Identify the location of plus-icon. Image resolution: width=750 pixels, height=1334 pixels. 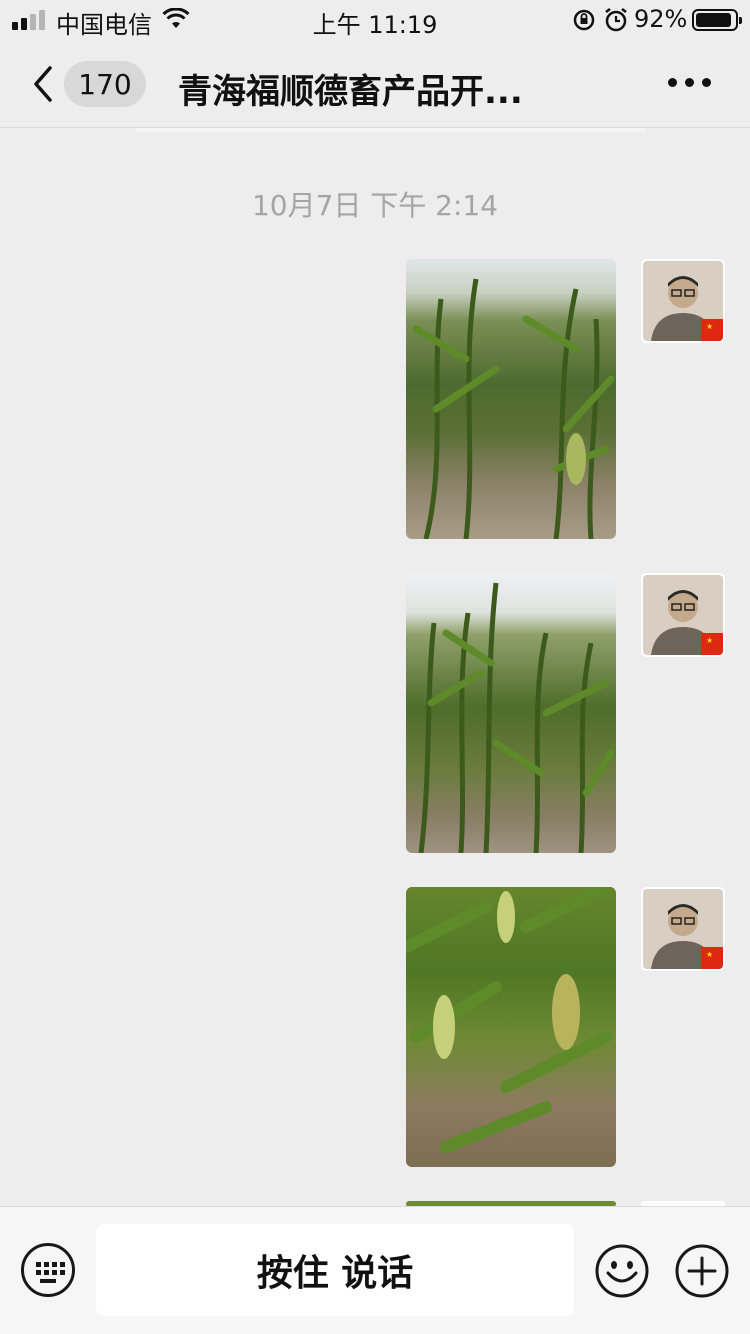
(702, 1271).